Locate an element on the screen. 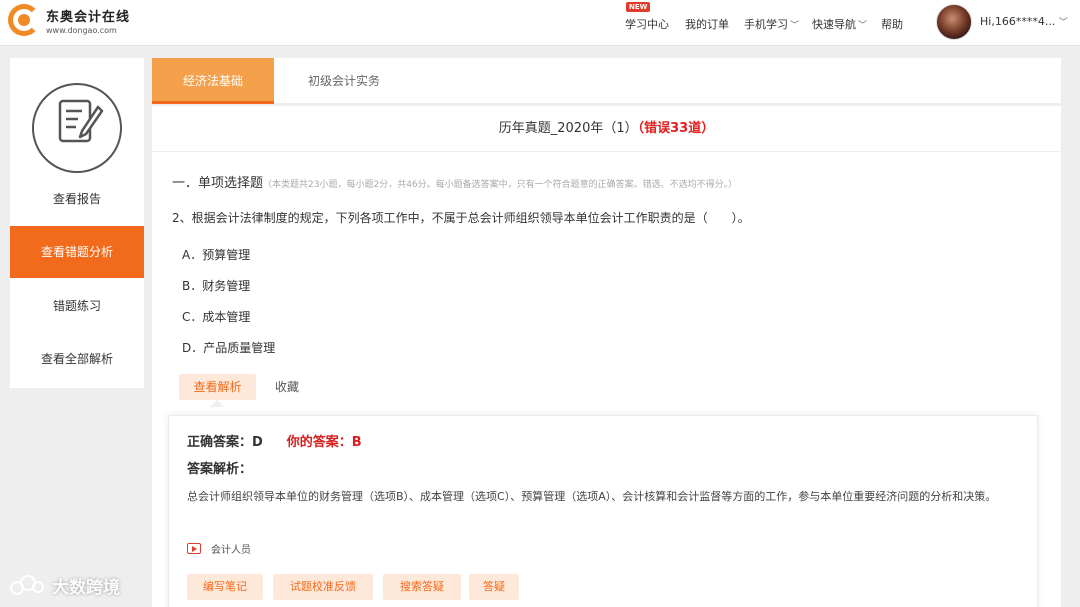 This screenshot has height=607, width=1080. knowledge-tag: 会计人员 is located at coordinates (219, 548).